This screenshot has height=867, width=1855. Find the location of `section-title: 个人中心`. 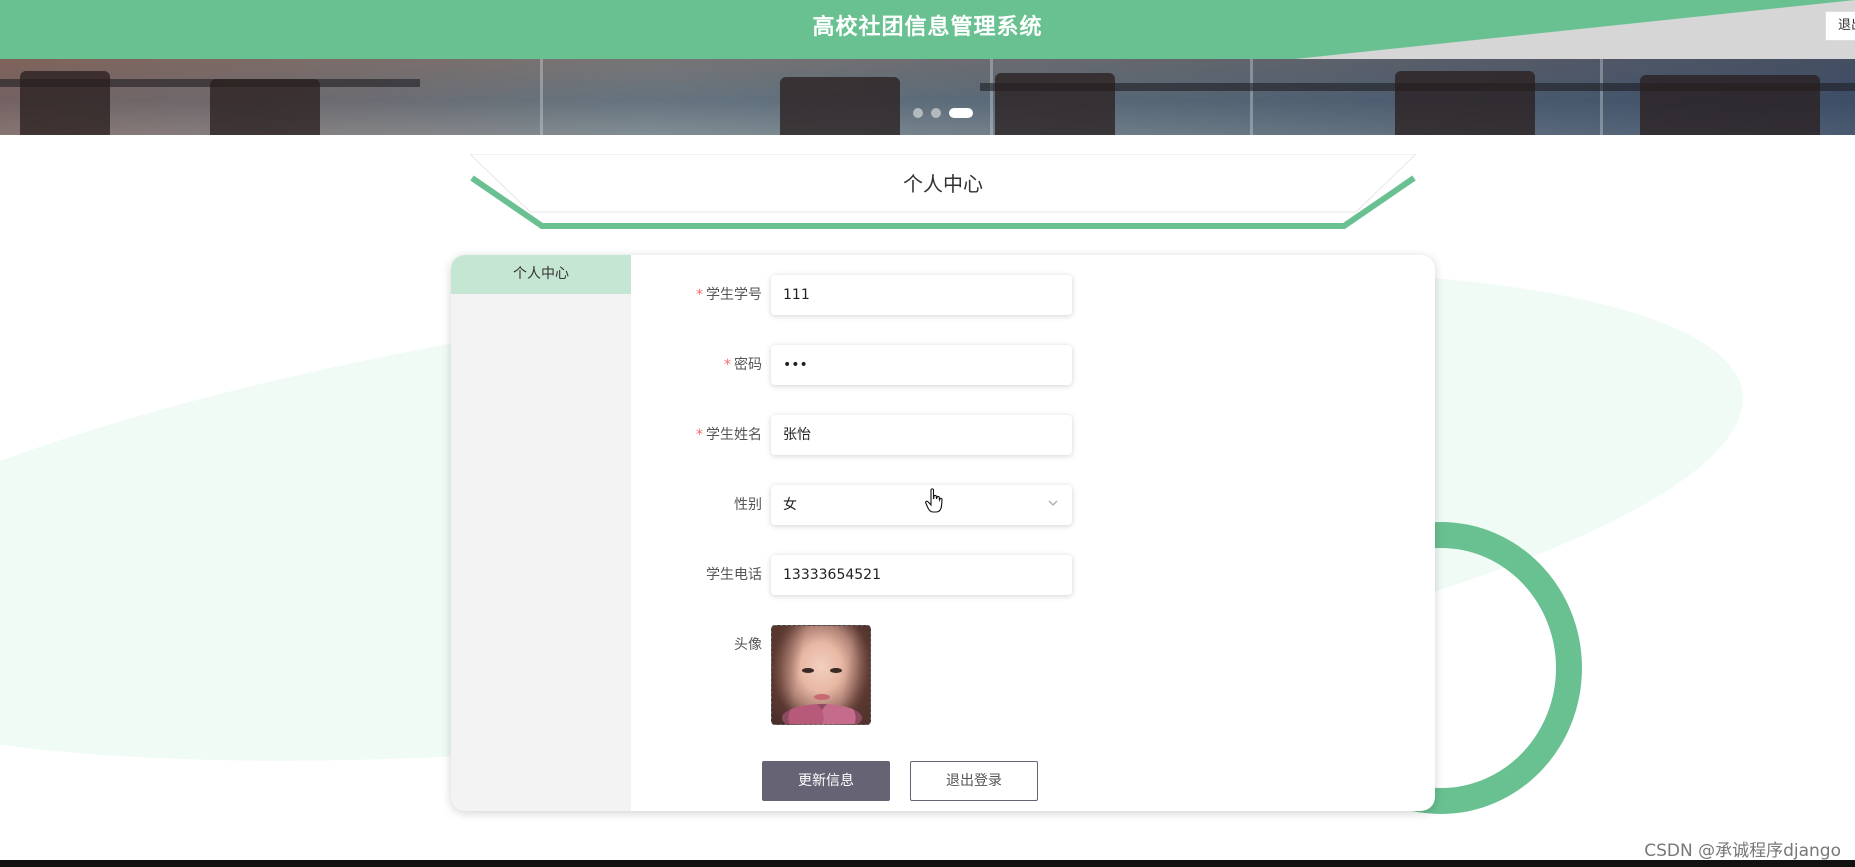

section-title: 个人中心 is located at coordinates (943, 184).